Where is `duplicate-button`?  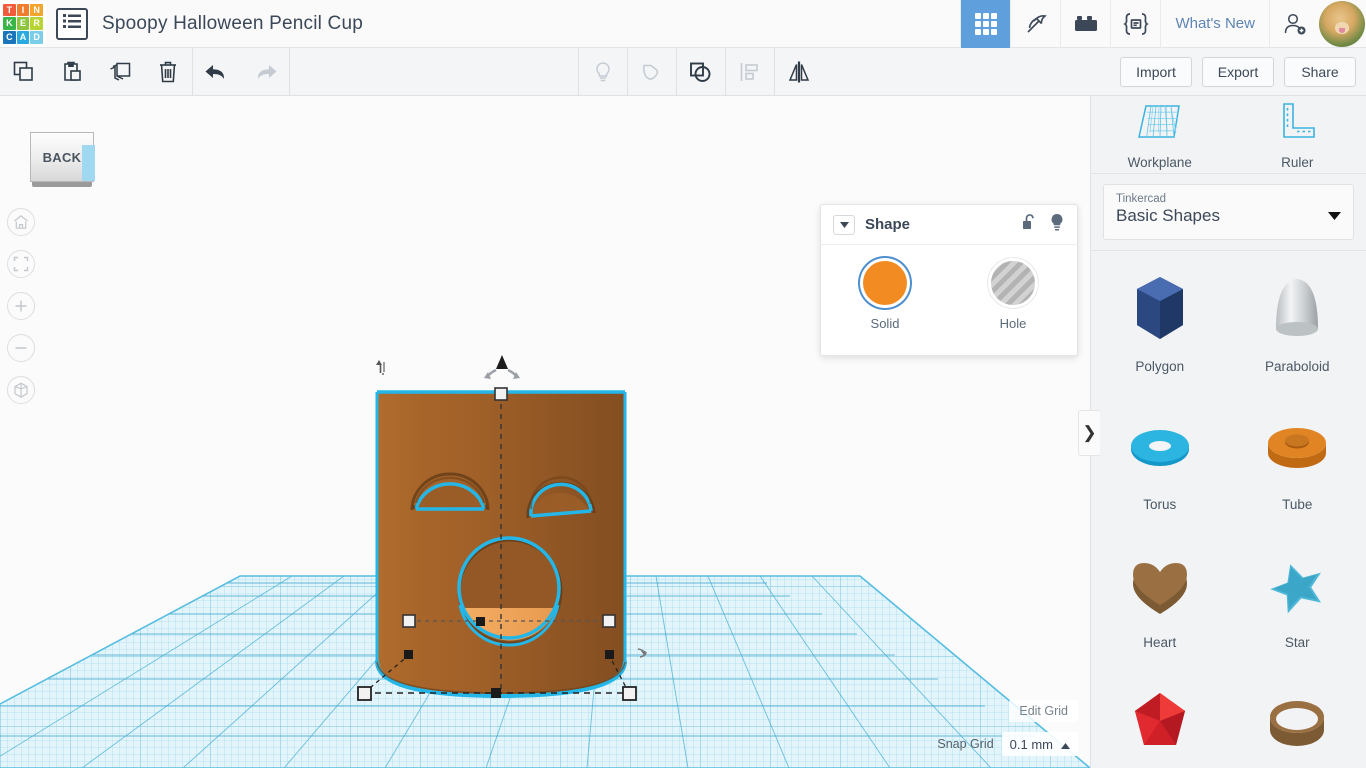 duplicate-button is located at coordinates (120, 72).